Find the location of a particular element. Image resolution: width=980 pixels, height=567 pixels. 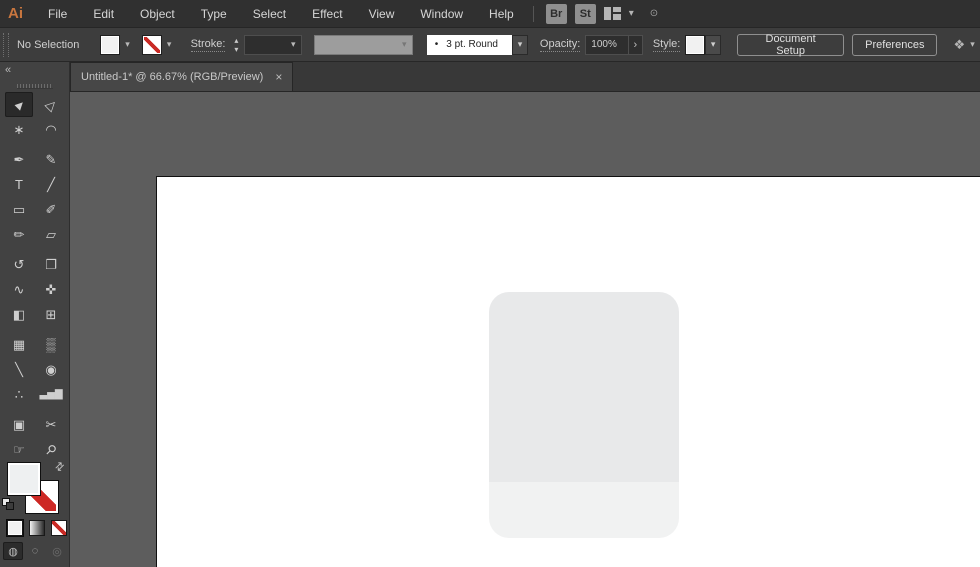

brush-dropdown-button: ▾ is located at coordinates (520, 44).